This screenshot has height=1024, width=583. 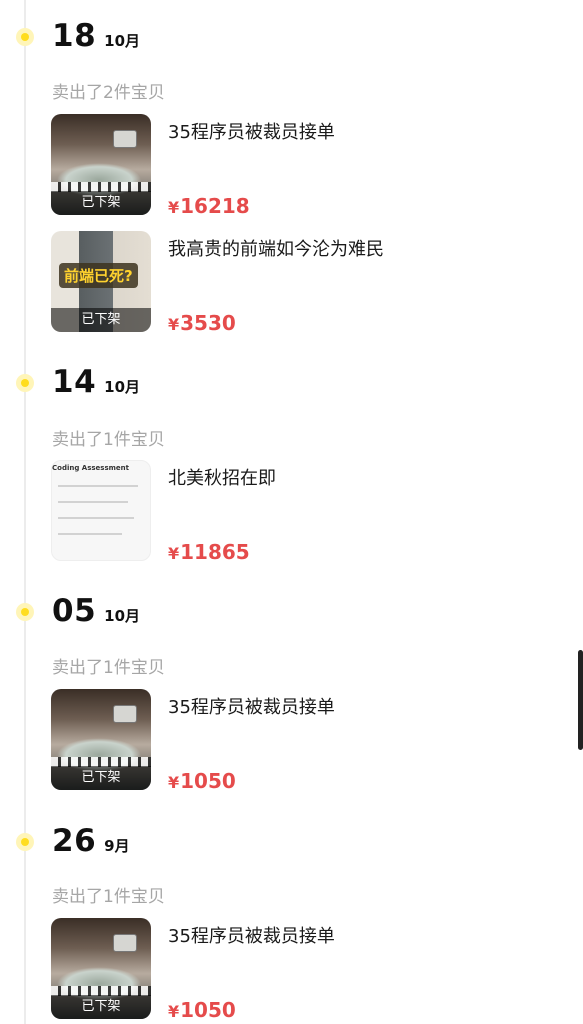 What do you see at coordinates (74, 841) in the screenshot?
I see `date-day: 26` at bounding box center [74, 841].